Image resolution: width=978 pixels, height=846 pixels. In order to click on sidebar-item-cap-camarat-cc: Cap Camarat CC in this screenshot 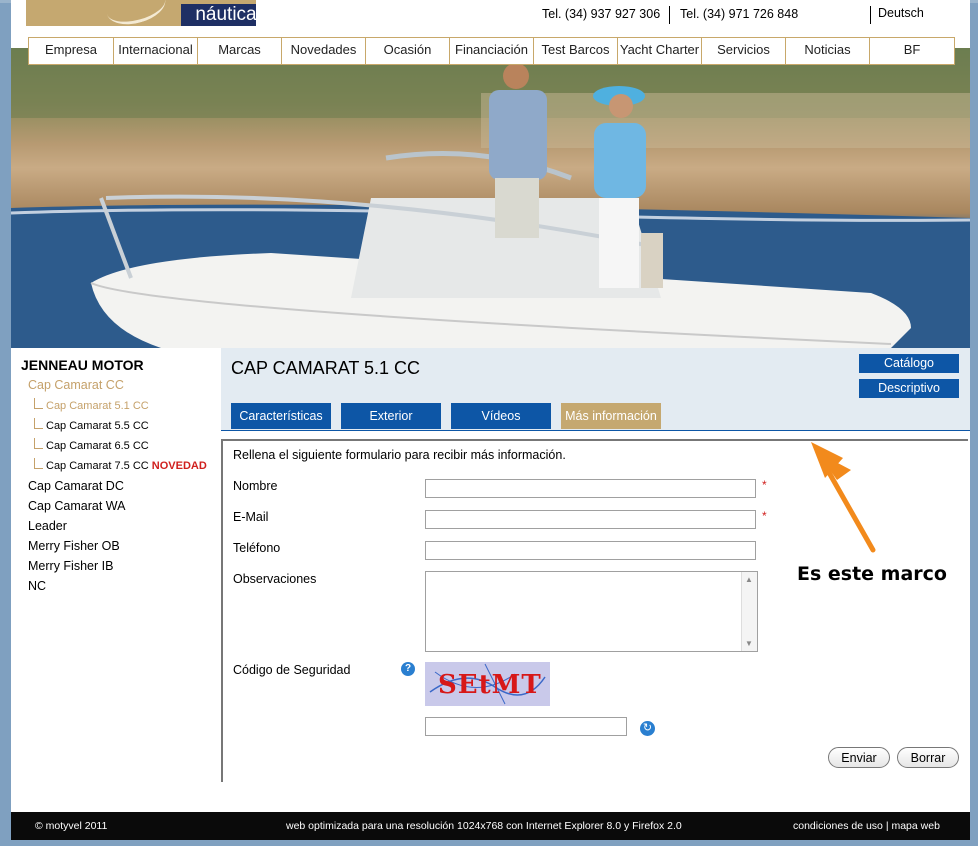, I will do `click(76, 385)`.